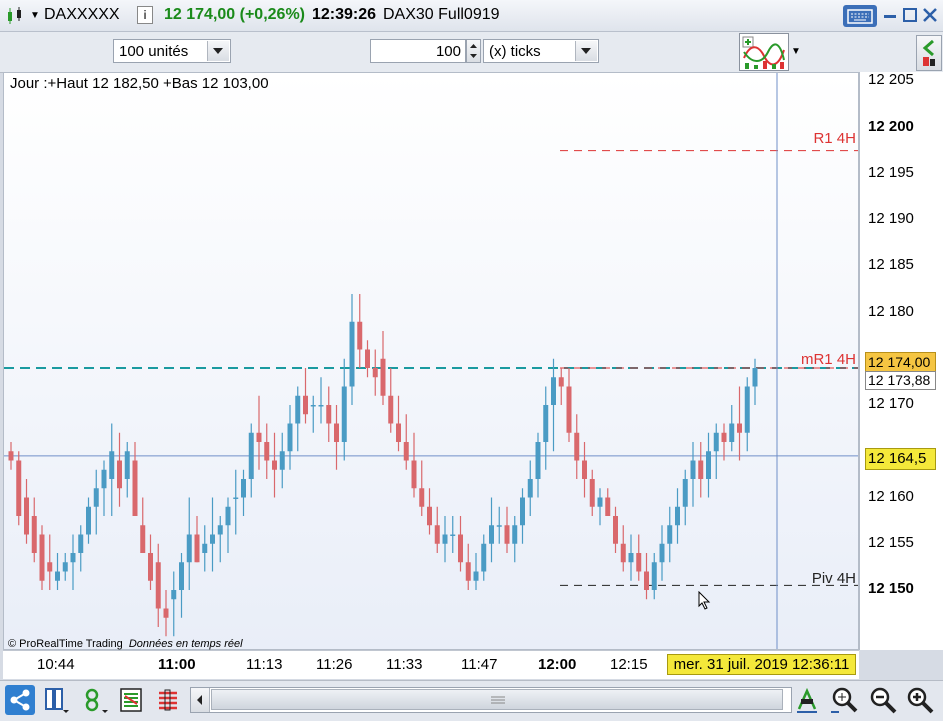  What do you see at coordinates (334, 664) in the screenshot?
I see `time-tick-label: 11:26` at bounding box center [334, 664].